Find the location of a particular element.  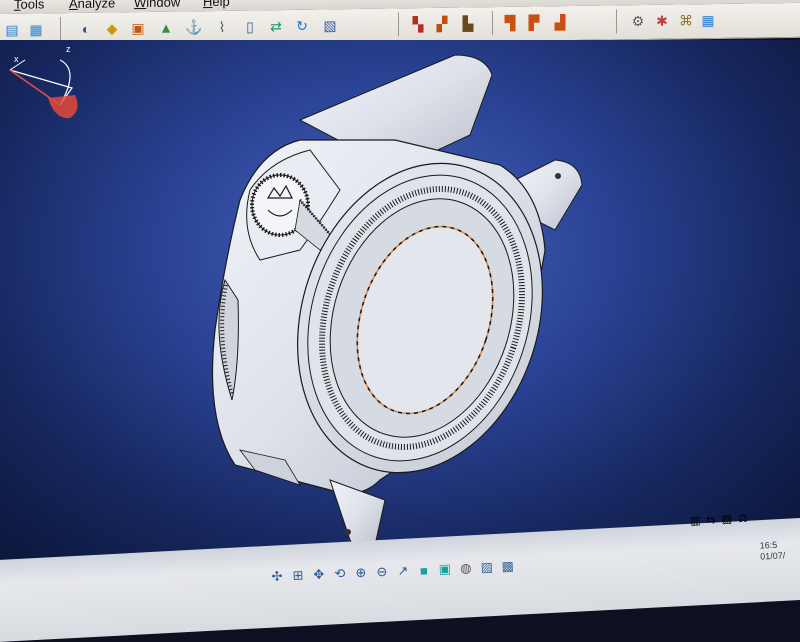

thread-icon: ⌘ is located at coordinates (686, 20).